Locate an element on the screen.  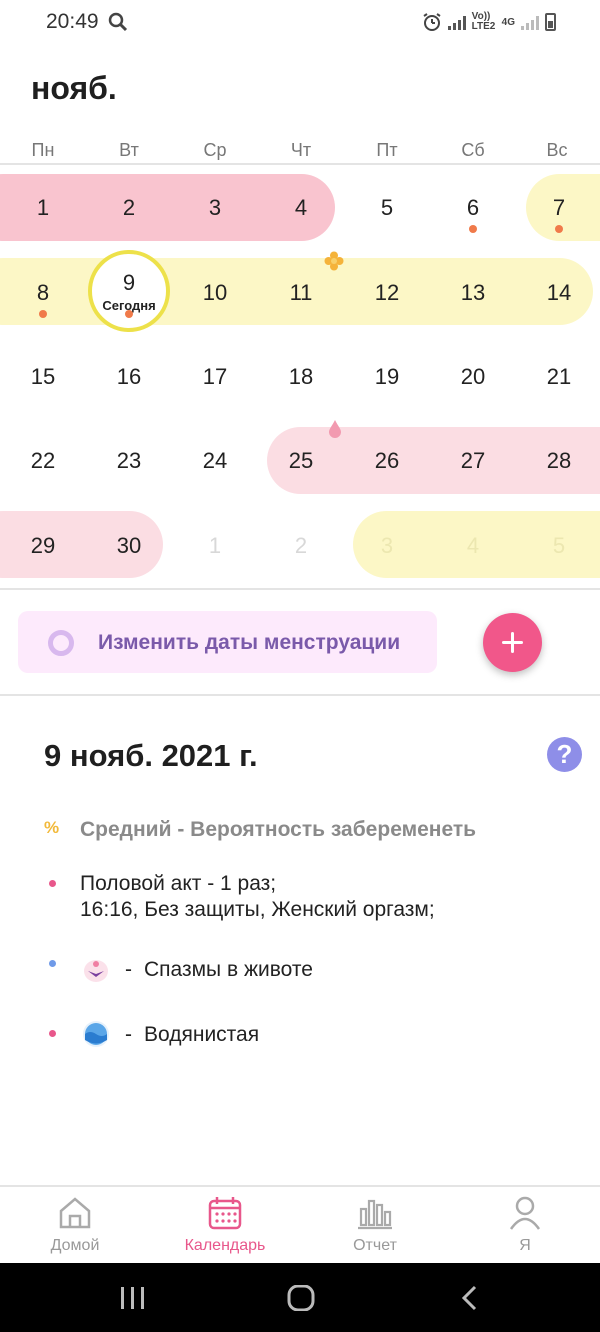
weekday-label: Пн is located at coordinates (43, 150).